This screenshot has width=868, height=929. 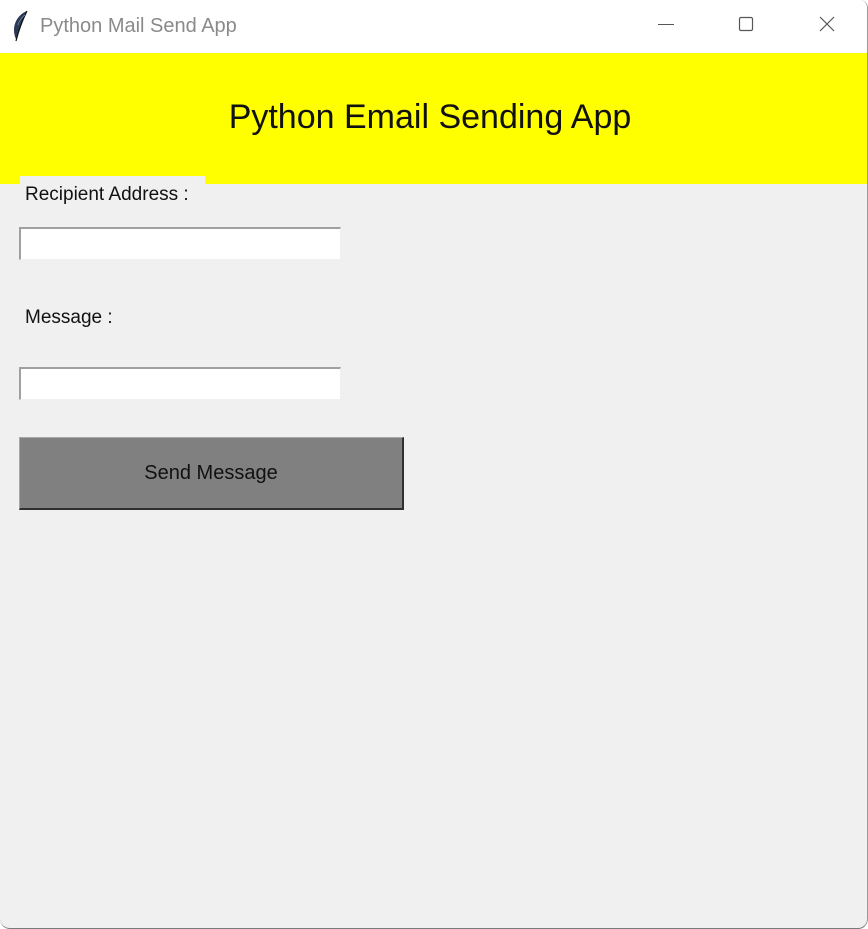 What do you see at coordinates (430, 117) in the screenshot?
I see `page-title: Python Email Sending App` at bounding box center [430, 117].